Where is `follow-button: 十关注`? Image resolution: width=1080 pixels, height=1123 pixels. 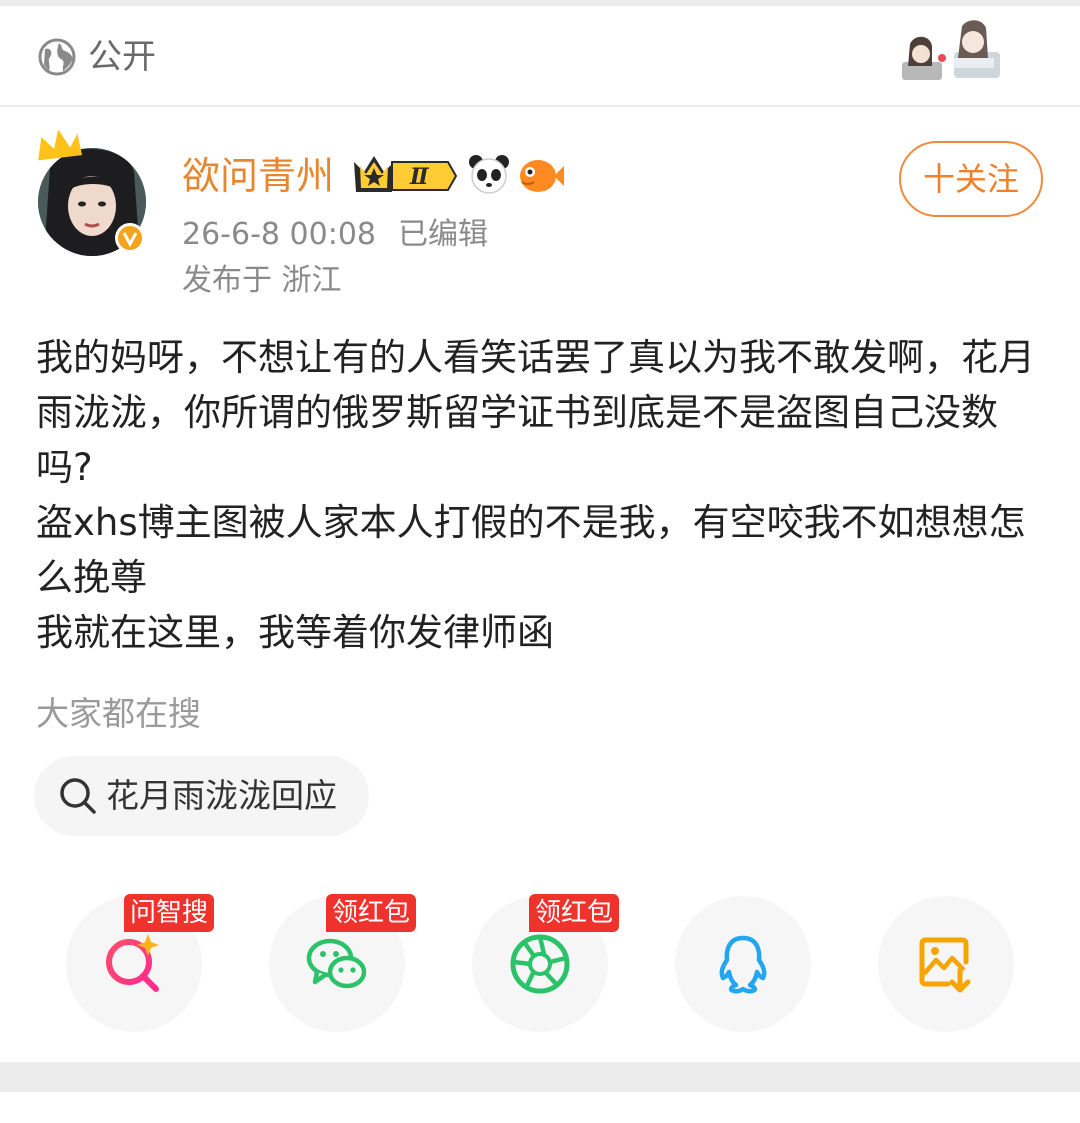
follow-button: 十关注 is located at coordinates (971, 179).